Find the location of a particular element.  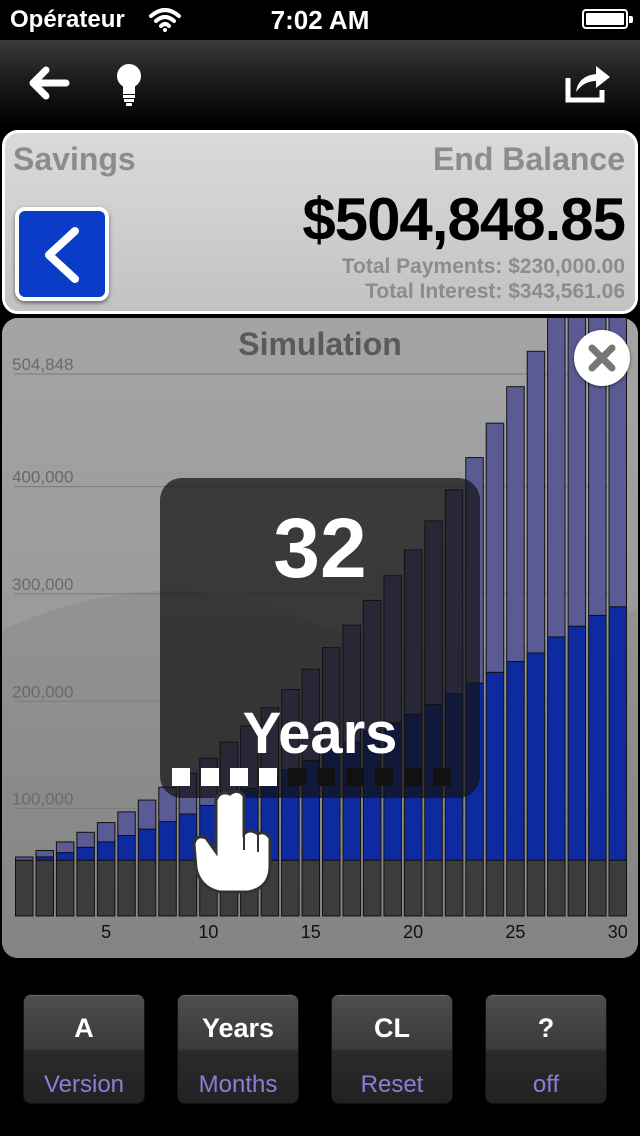

y-tick-label: 300,000 is located at coordinates (42, 584).